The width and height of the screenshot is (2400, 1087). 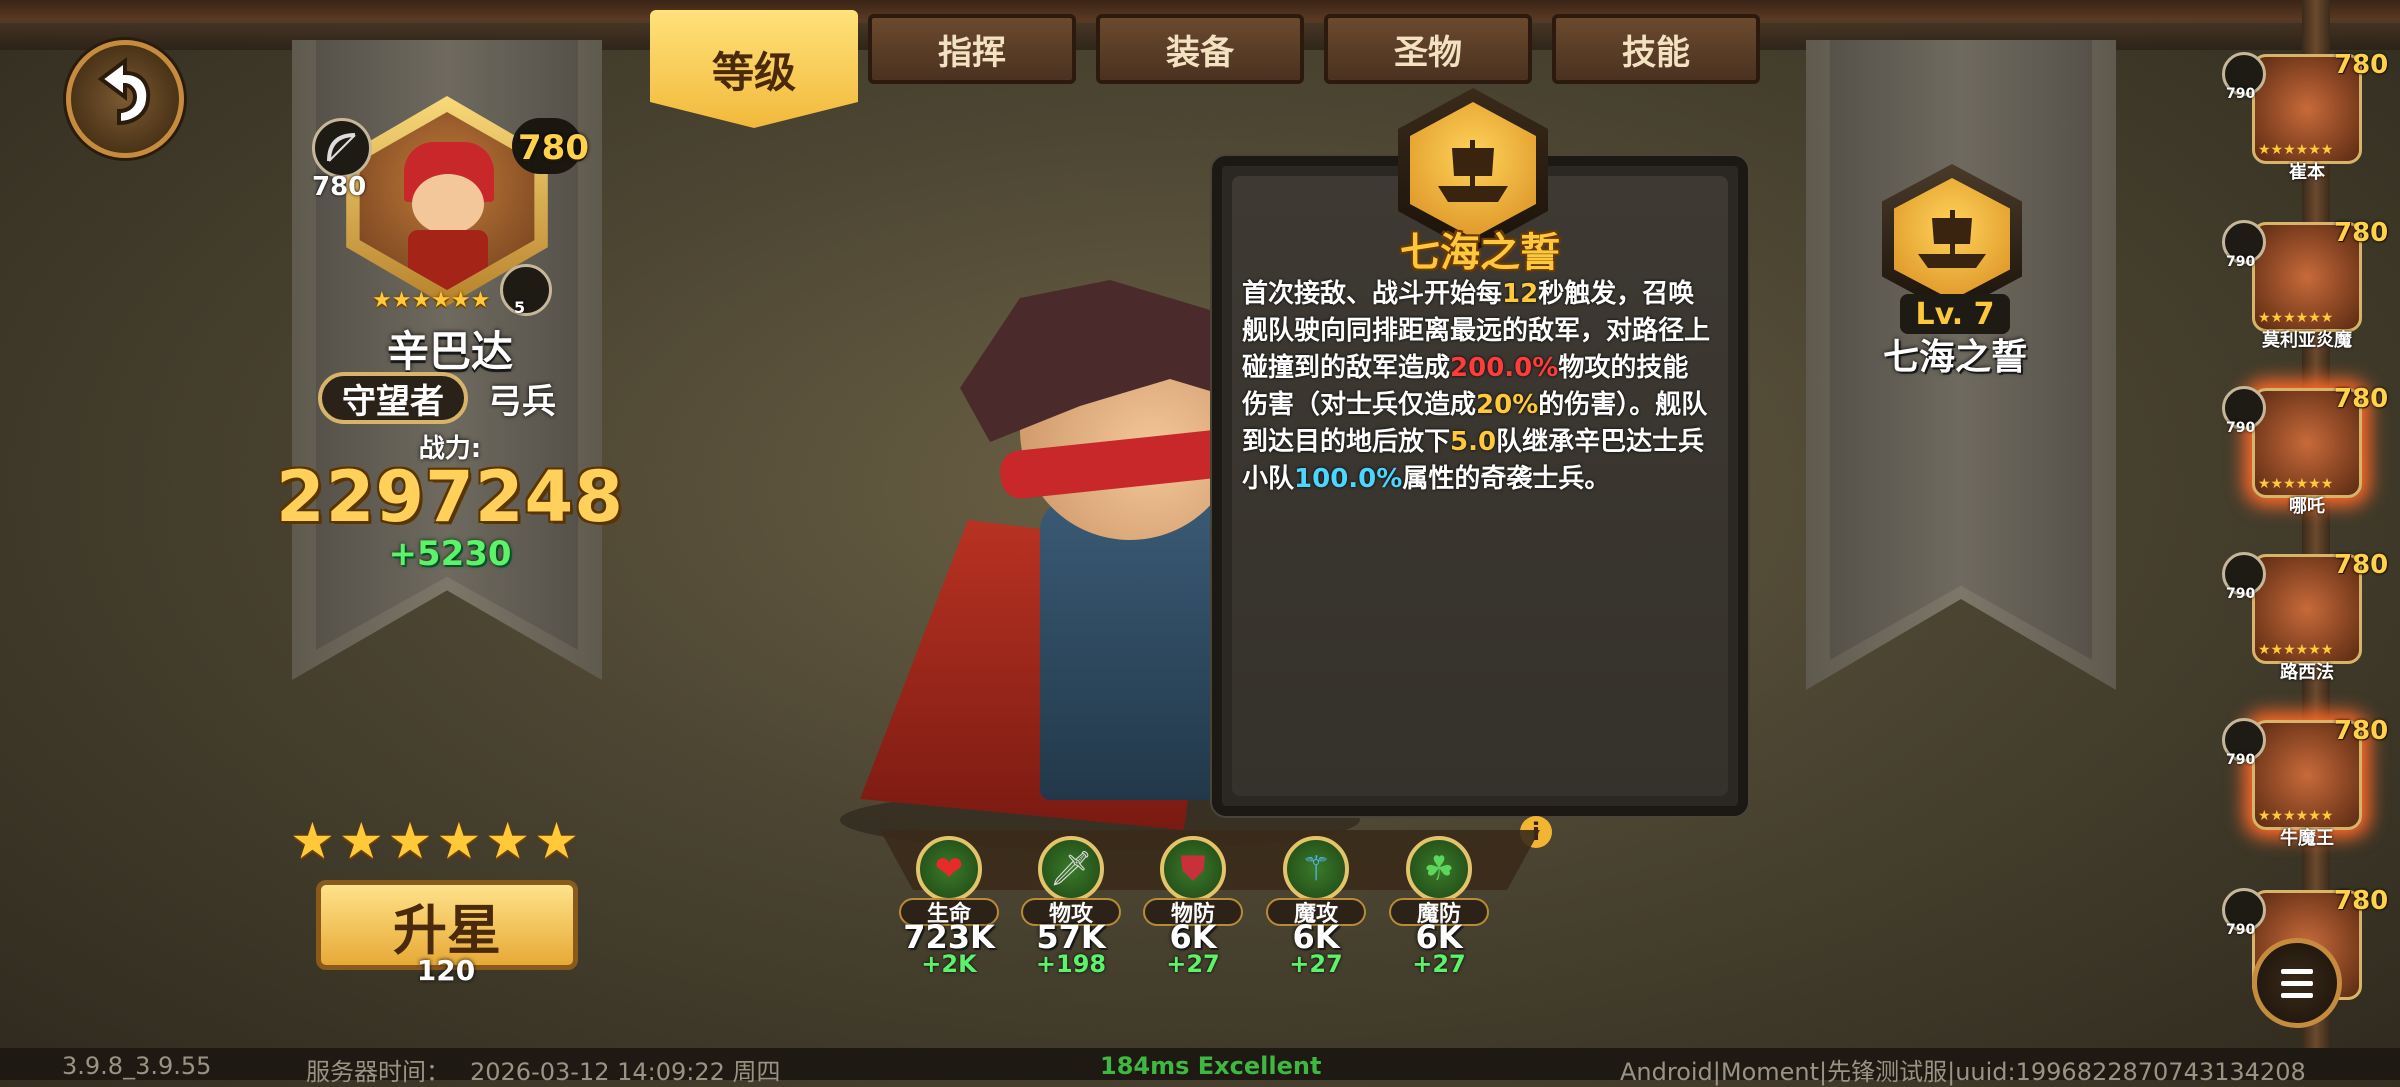 I want to click on star-up-cost: 120, so click(x=446, y=970).